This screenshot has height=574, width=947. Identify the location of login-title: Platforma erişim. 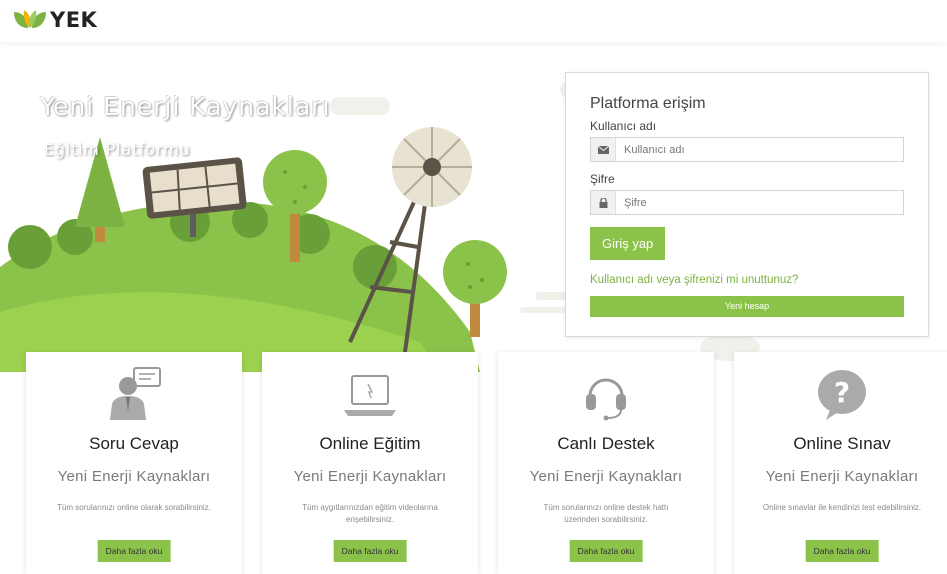
(648, 103).